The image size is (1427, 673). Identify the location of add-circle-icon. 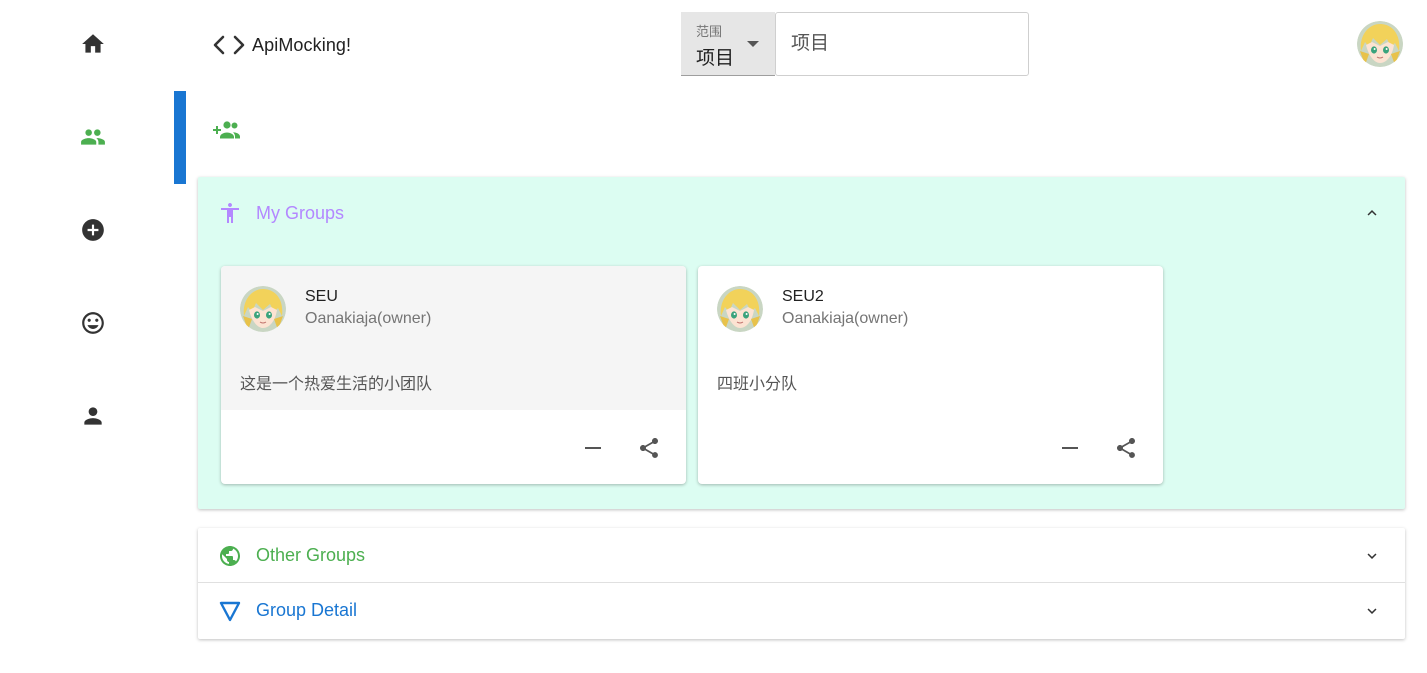
(93, 230).